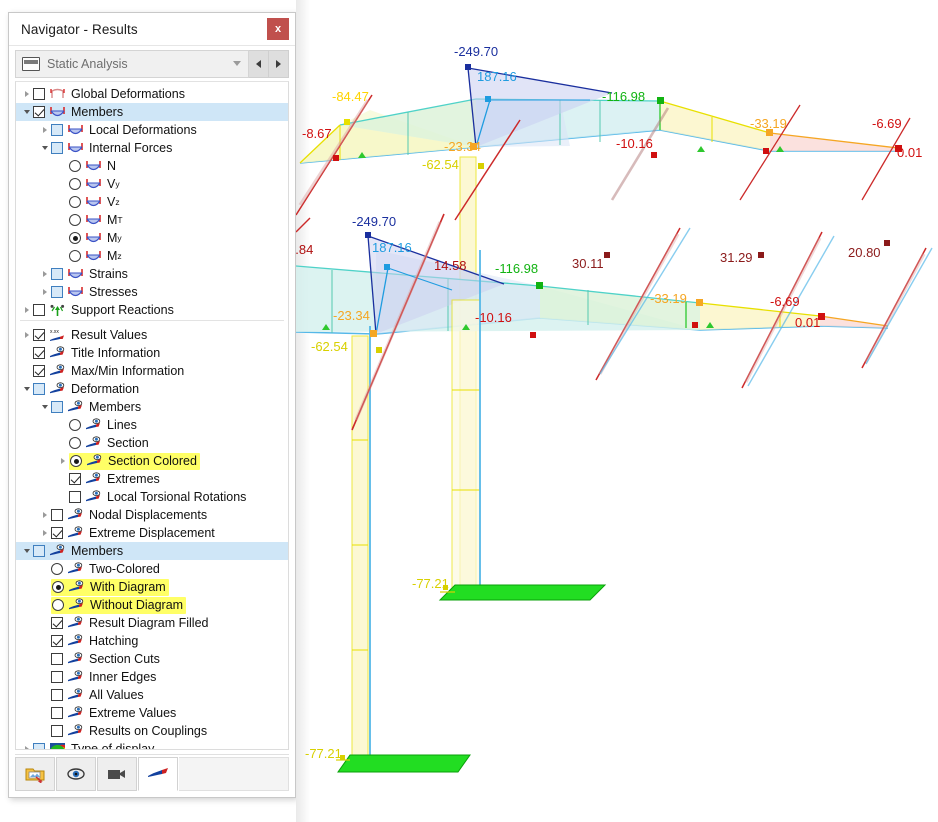  What do you see at coordinates (152, 677) in the screenshot?
I see `tree-item-inner-edges: Inner Edges` at bounding box center [152, 677].